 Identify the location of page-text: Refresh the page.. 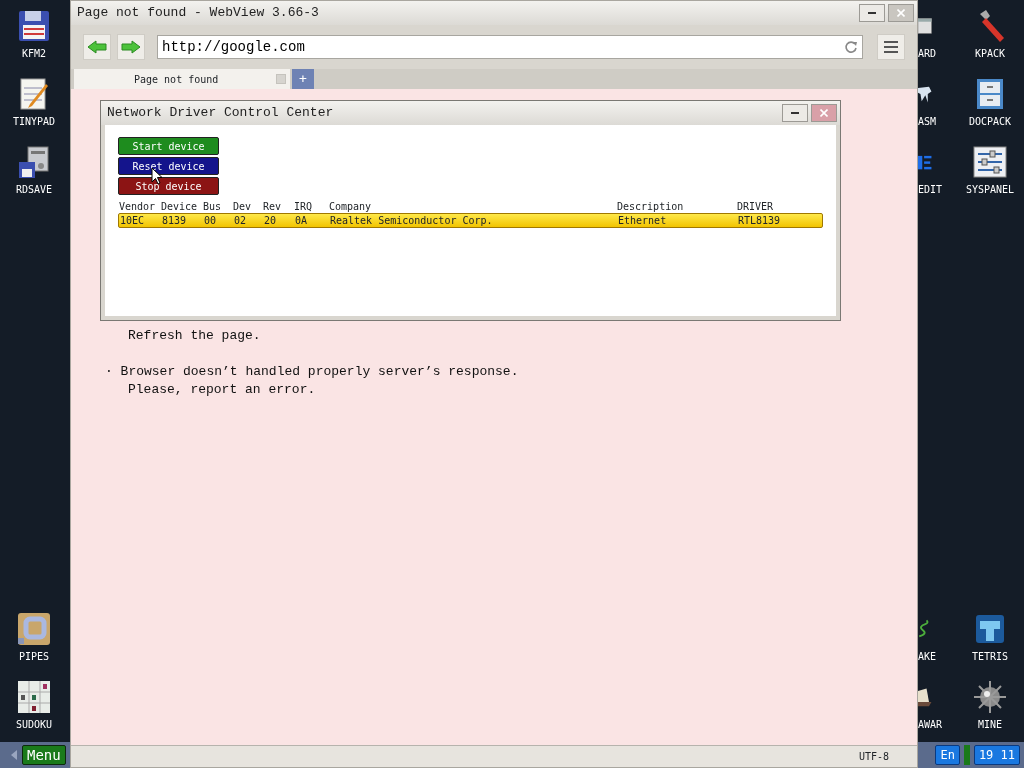
(194, 336).